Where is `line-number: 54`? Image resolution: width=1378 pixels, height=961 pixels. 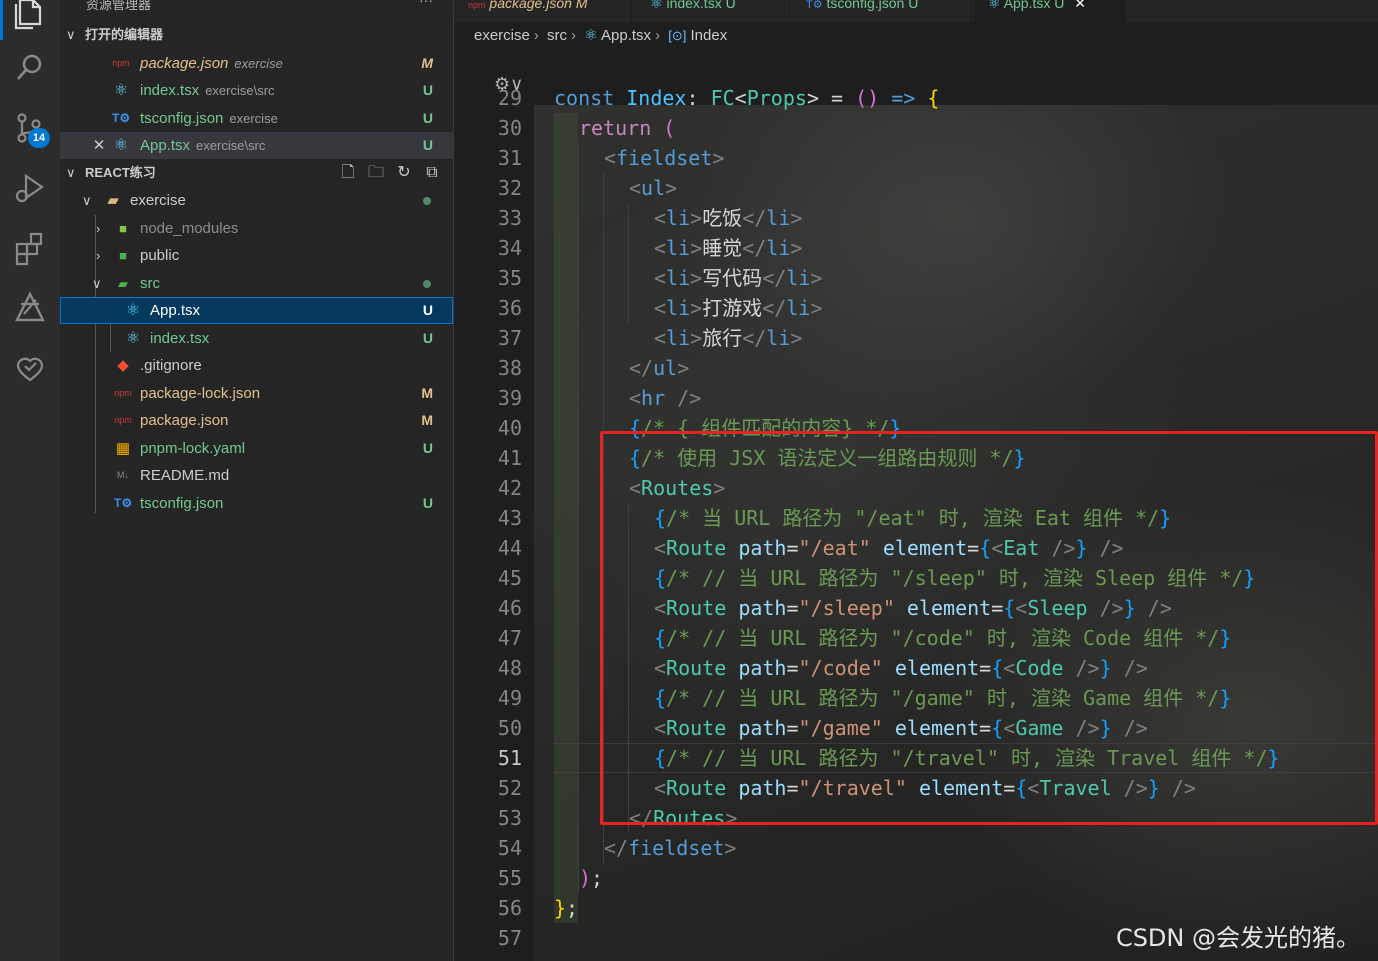
line-number: 54 is located at coordinates (509, 848).